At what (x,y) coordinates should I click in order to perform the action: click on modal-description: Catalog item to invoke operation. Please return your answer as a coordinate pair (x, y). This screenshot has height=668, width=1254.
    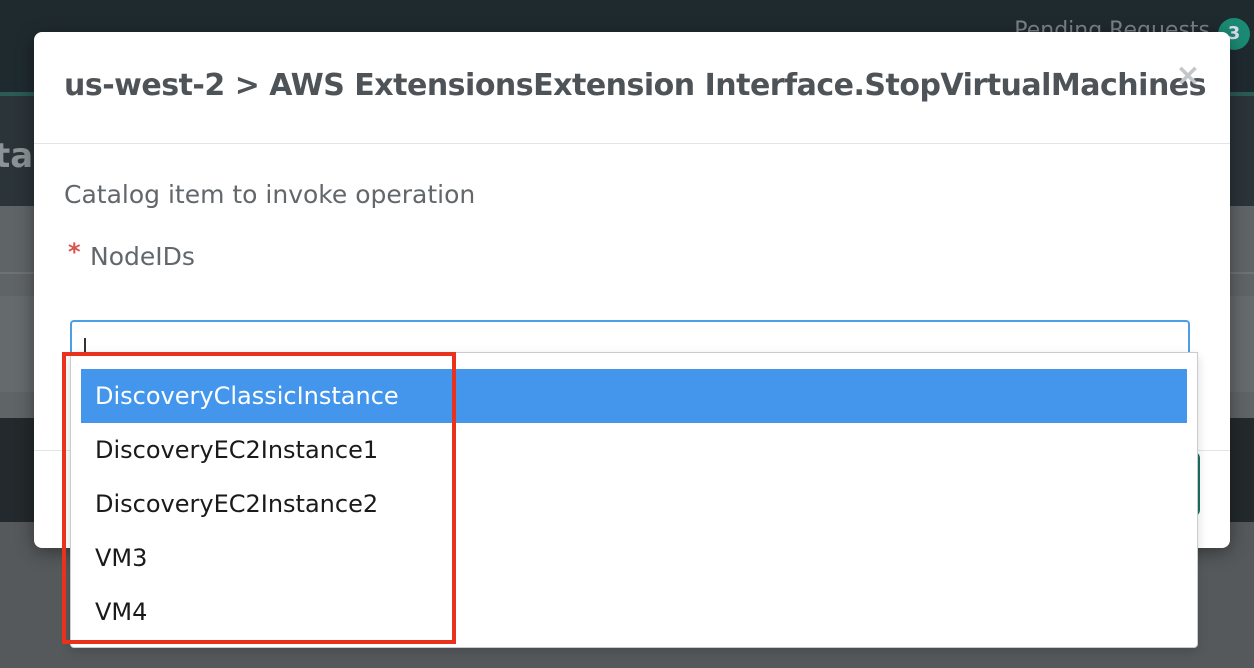
    Looking at the image, I should click on (270, 194).